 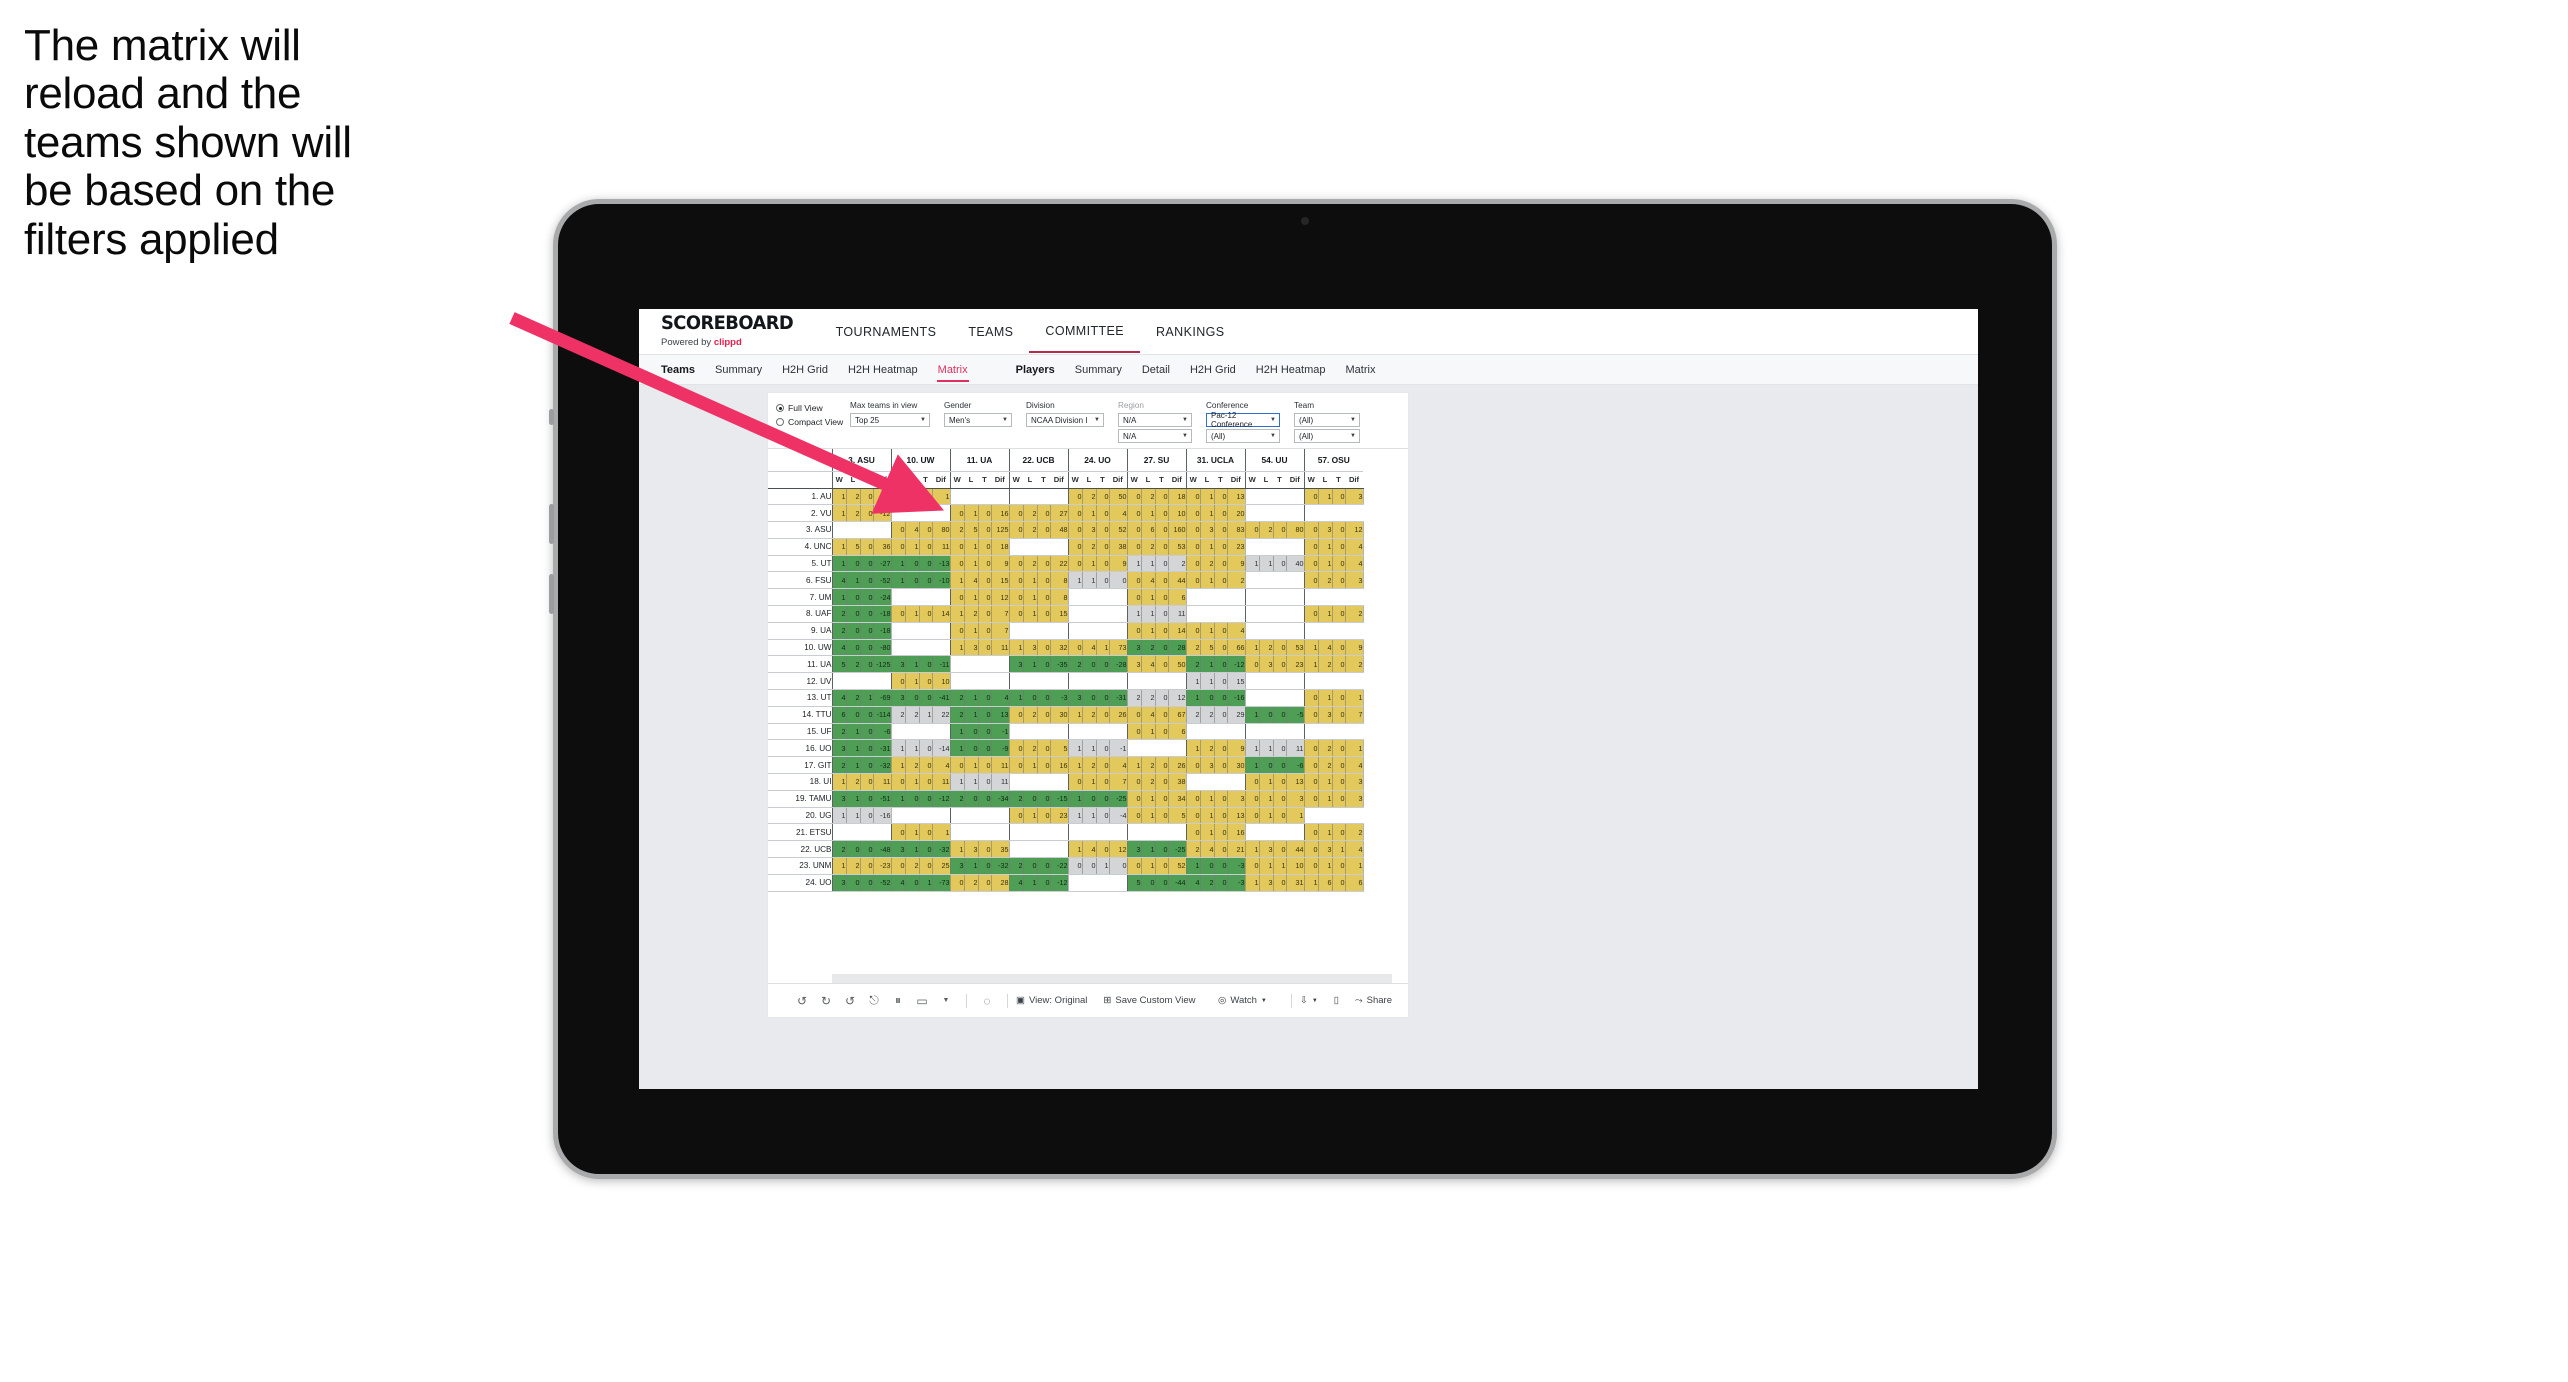 What do you see at coordinates (1084, 331) in the screenshot?
I see `nav-committee: COMMITTEE` at bounding box center [1084, 331].